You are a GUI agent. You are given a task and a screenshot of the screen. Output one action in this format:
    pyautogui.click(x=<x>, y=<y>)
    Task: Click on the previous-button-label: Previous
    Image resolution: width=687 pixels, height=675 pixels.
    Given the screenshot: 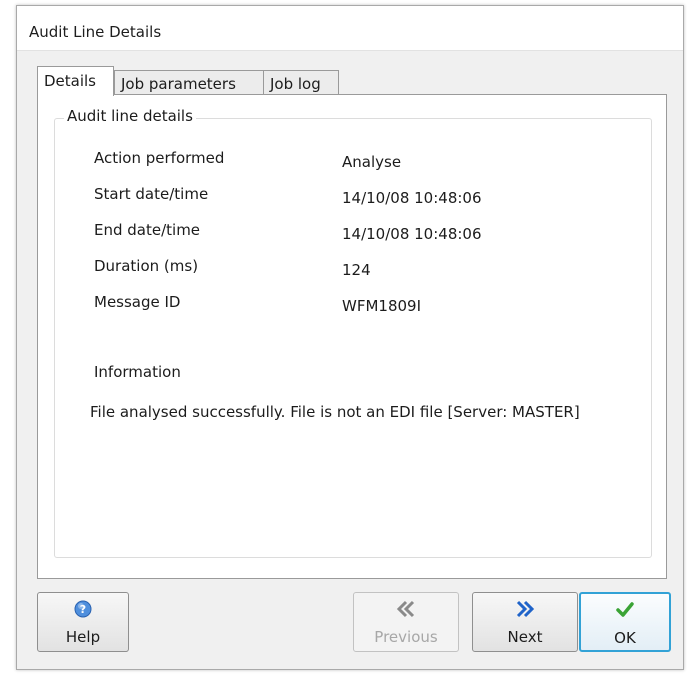 What is the action you would take?
    pyautogui.click(x=406, y=637)
    